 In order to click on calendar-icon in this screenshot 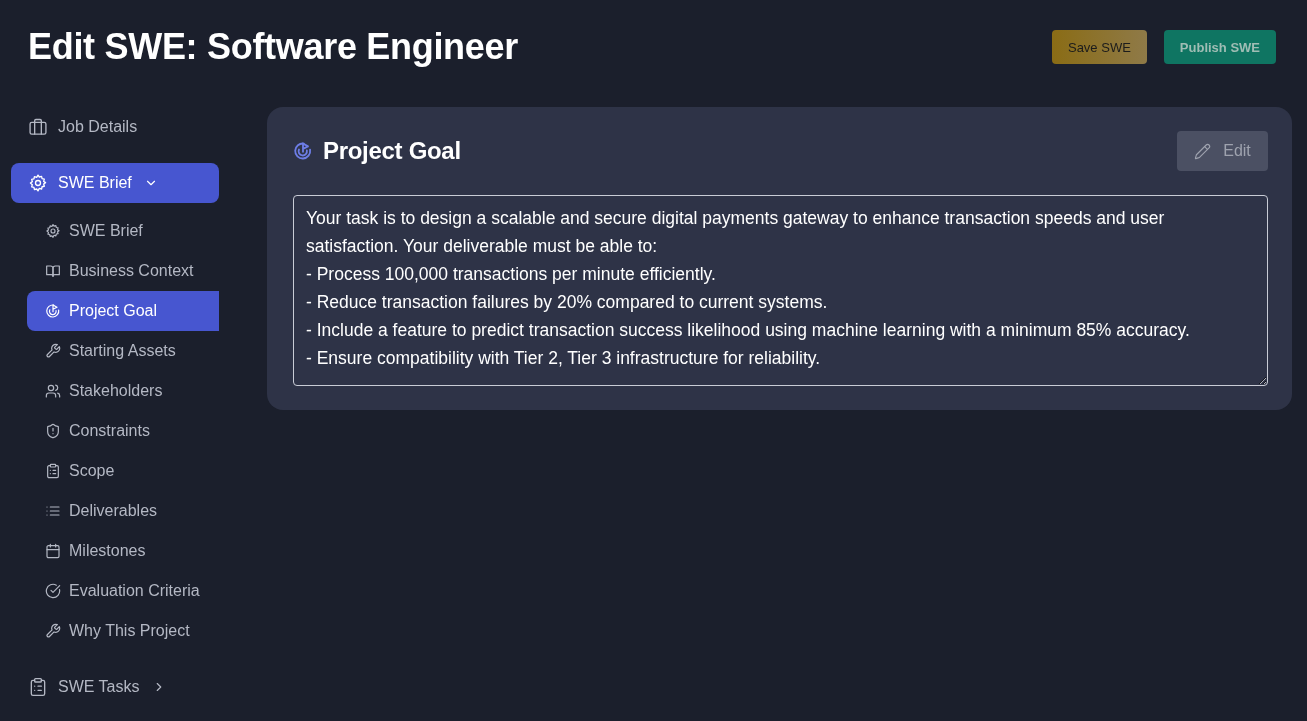, I will do `click(53, 551)`.